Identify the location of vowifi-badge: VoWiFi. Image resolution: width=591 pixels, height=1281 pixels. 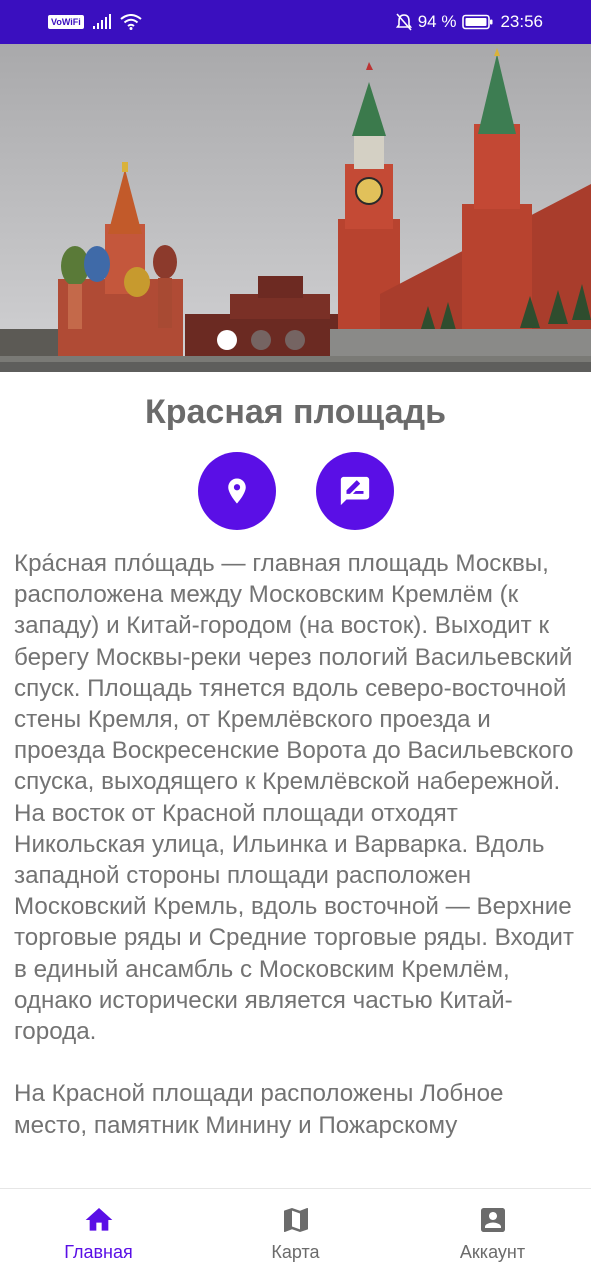
(66, 22).